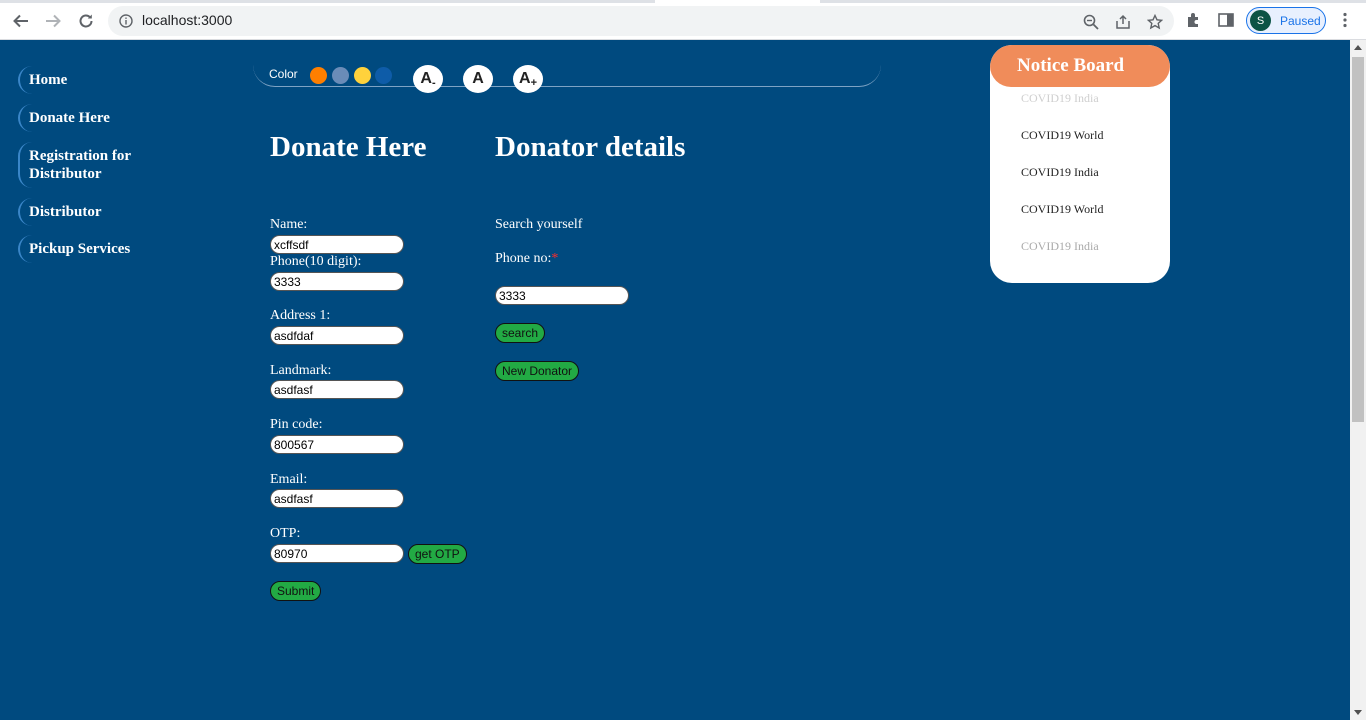 The image size is (1366, 720). What do you see at coordinates (1091, 22) in the screenshot?
I see `zoom-icon` at bounding box center [1091, 22].